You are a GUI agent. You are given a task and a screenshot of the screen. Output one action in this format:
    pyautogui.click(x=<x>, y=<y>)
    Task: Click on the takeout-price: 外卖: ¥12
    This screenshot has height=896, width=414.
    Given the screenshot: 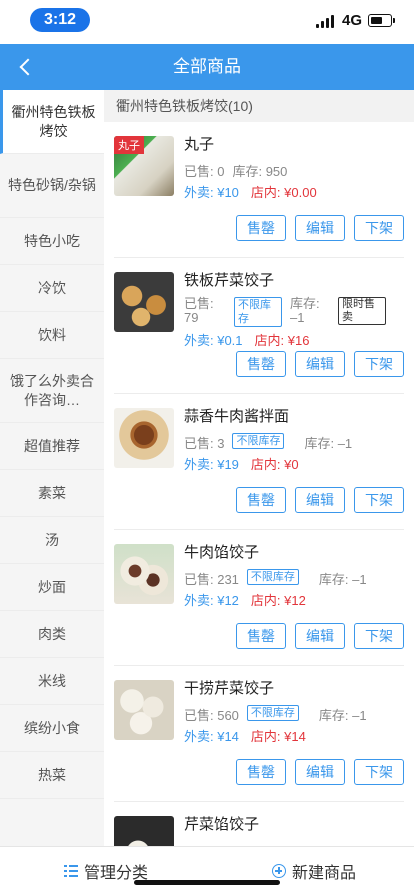 What is the action you would take?
    pyautogui.click(x=211, y=600)
    